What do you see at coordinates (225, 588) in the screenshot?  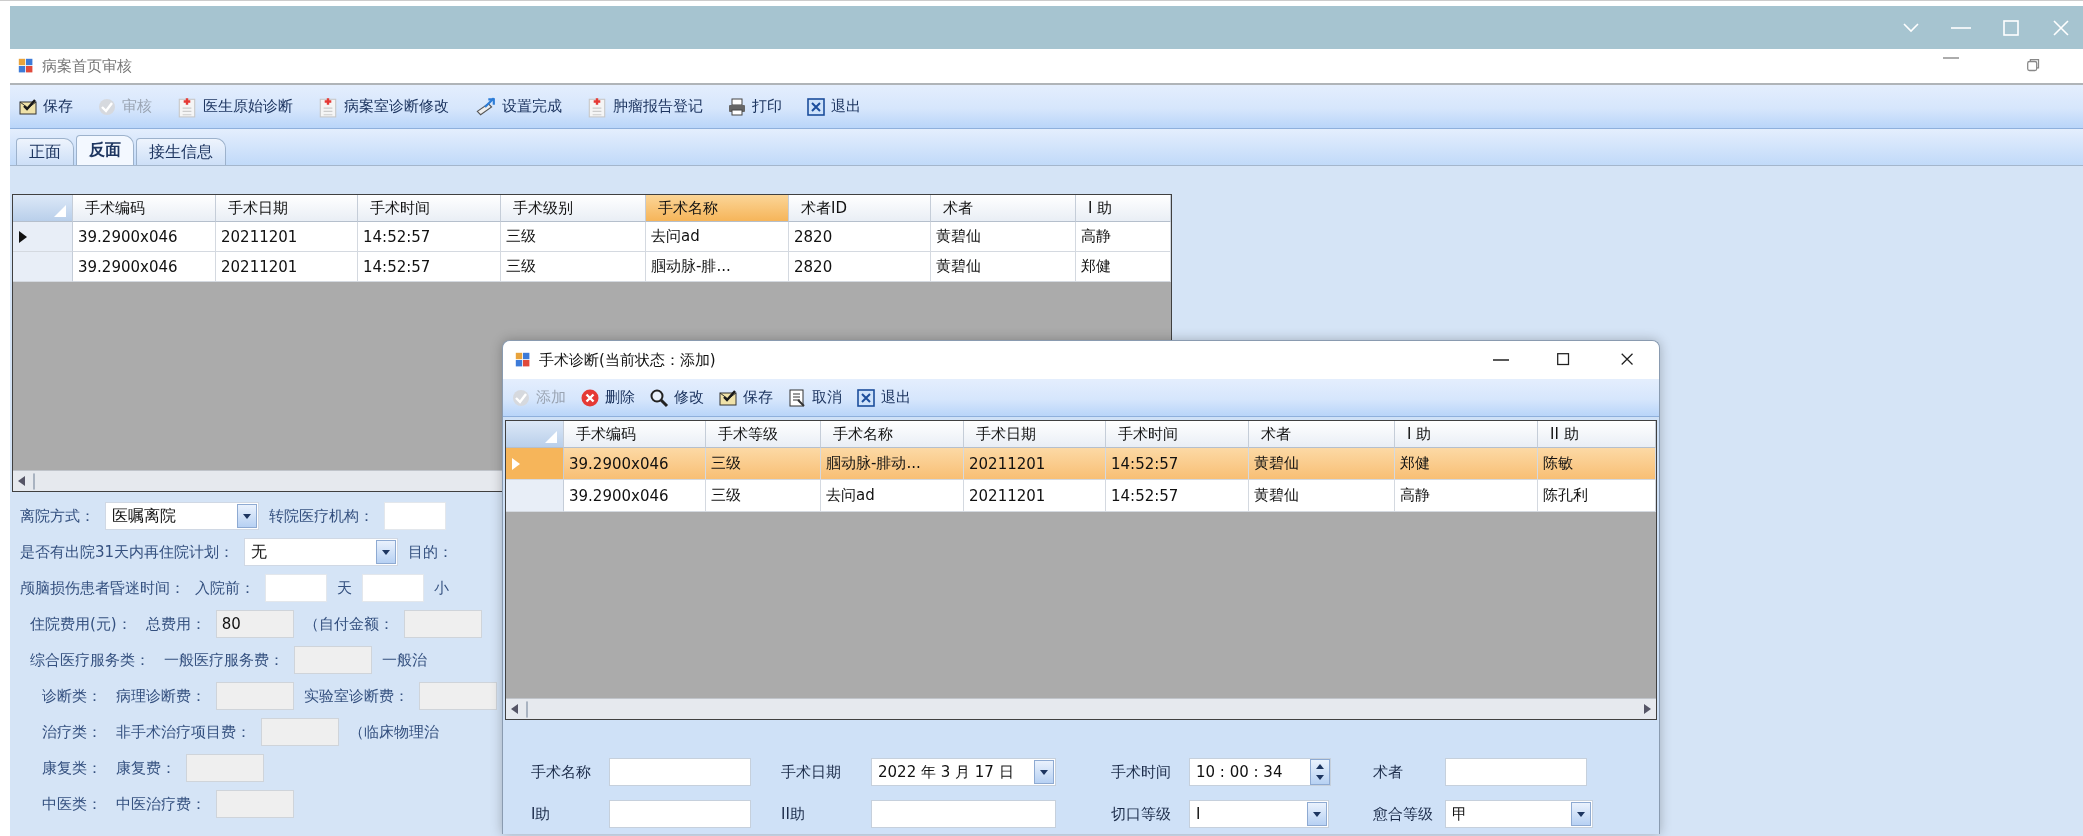 I see `field-label: 入院前：` at bounding box center [225, 588].